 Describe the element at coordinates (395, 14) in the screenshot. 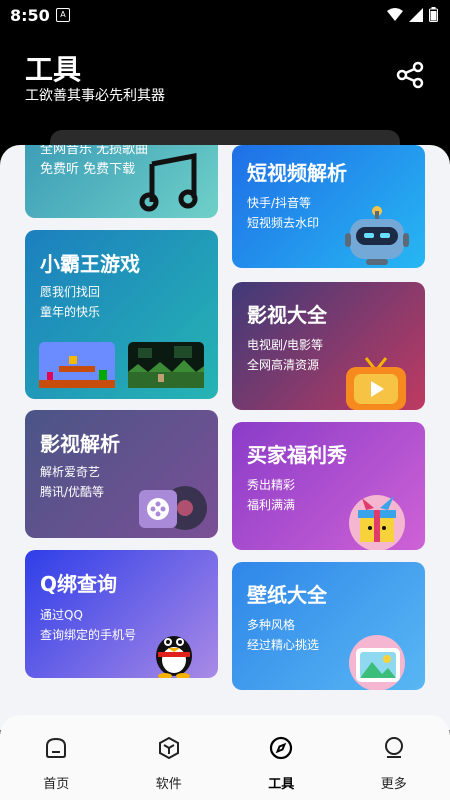

I see `wifi-icon` at that location.